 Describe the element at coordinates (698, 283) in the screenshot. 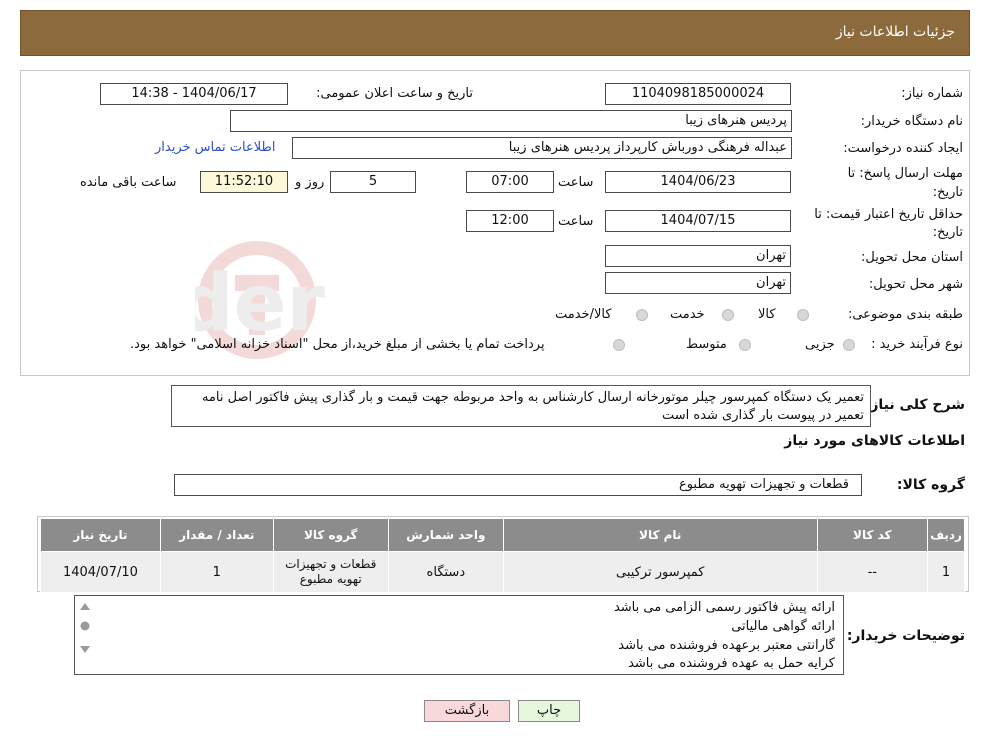

I see `city-field: تهران` at that location.